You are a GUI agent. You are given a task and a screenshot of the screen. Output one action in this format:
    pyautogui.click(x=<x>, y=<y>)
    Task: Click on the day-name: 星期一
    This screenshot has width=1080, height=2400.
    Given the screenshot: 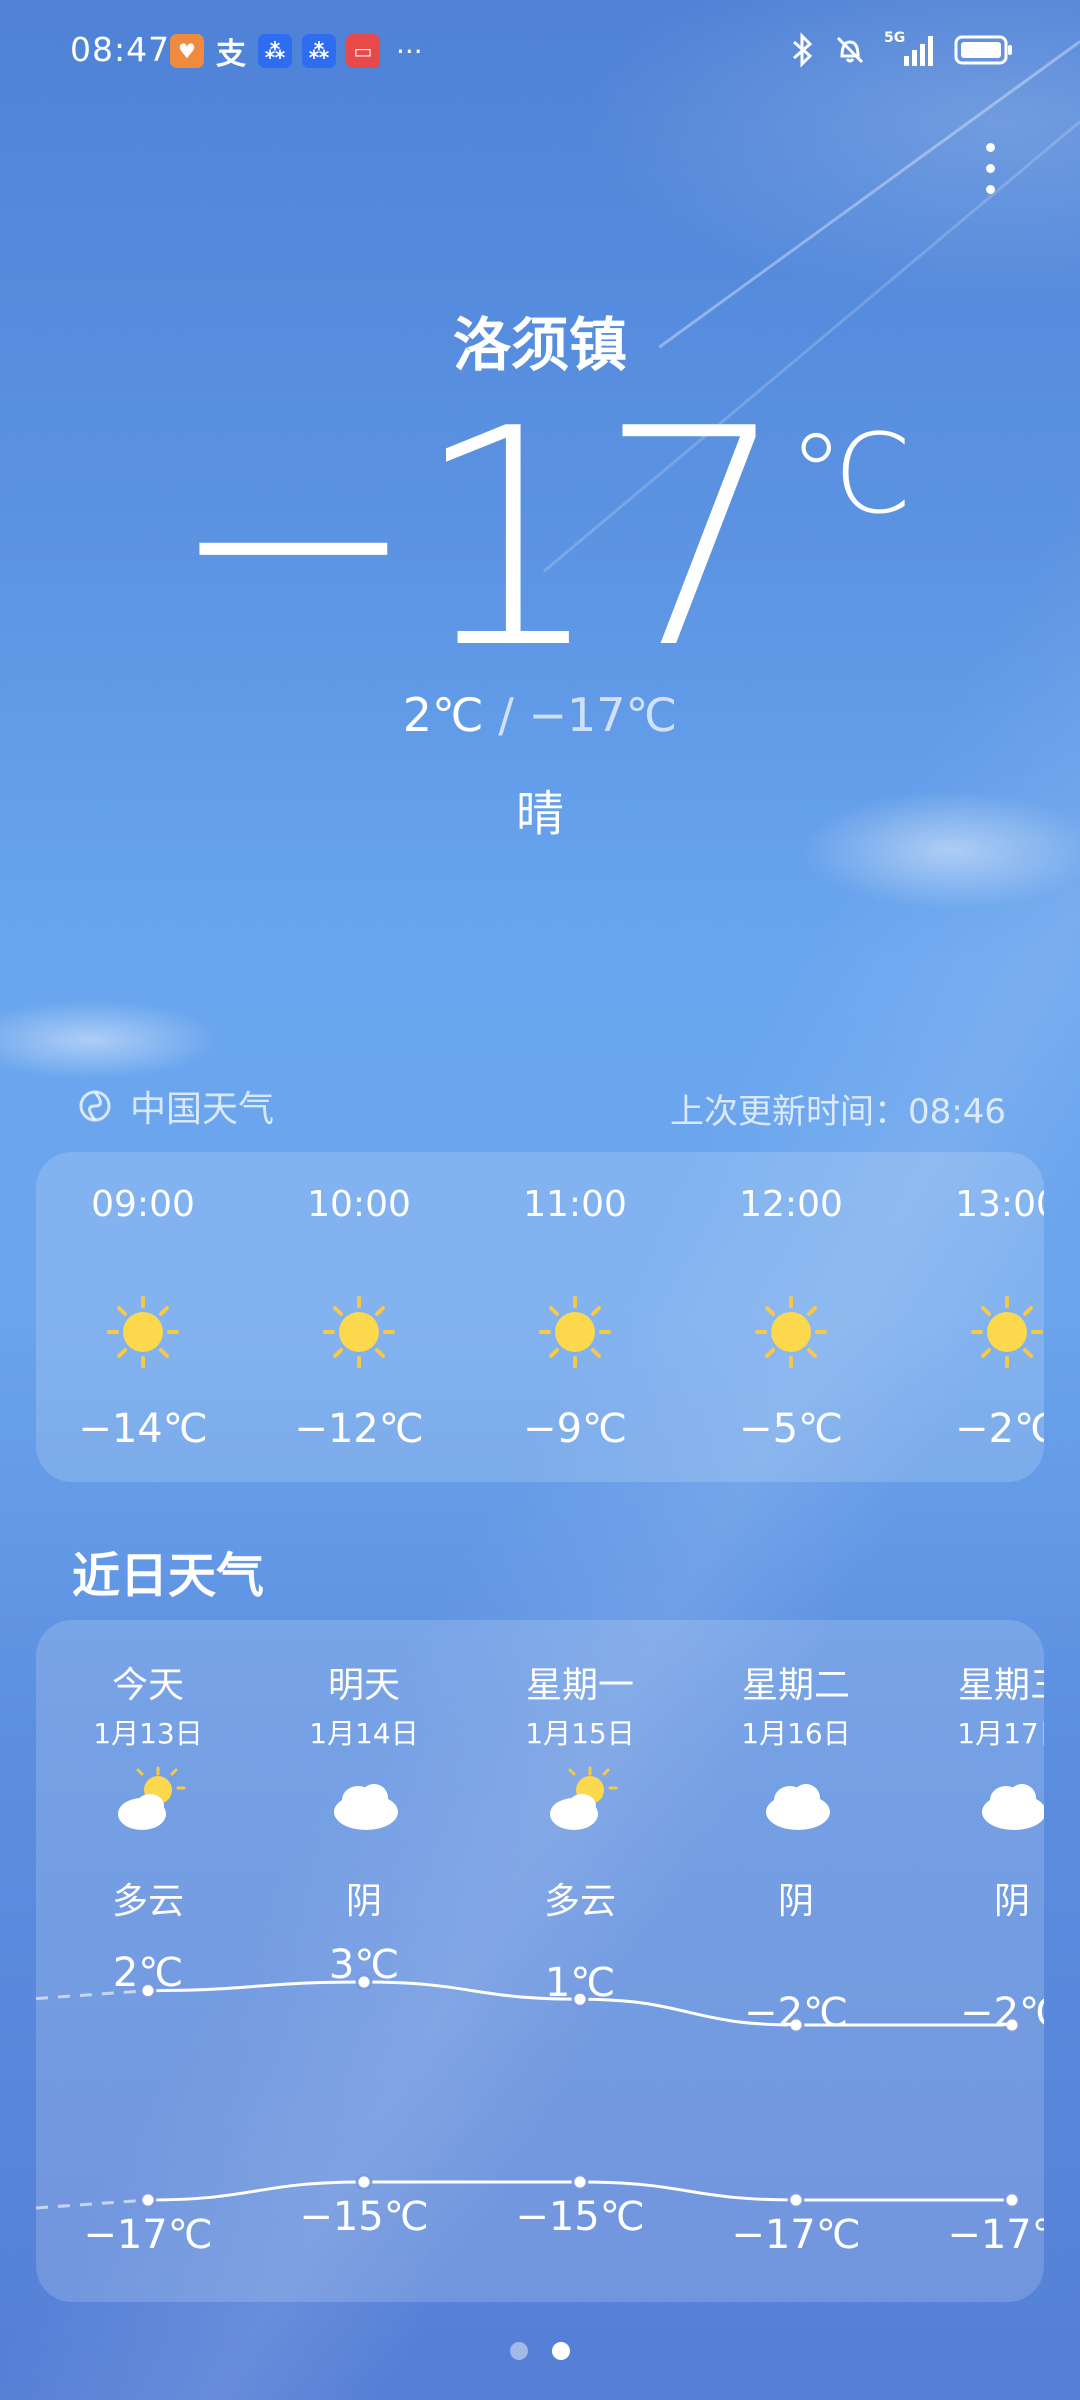 What is the action you would take?
    pyautogui.click(x=579, y=1685)
    